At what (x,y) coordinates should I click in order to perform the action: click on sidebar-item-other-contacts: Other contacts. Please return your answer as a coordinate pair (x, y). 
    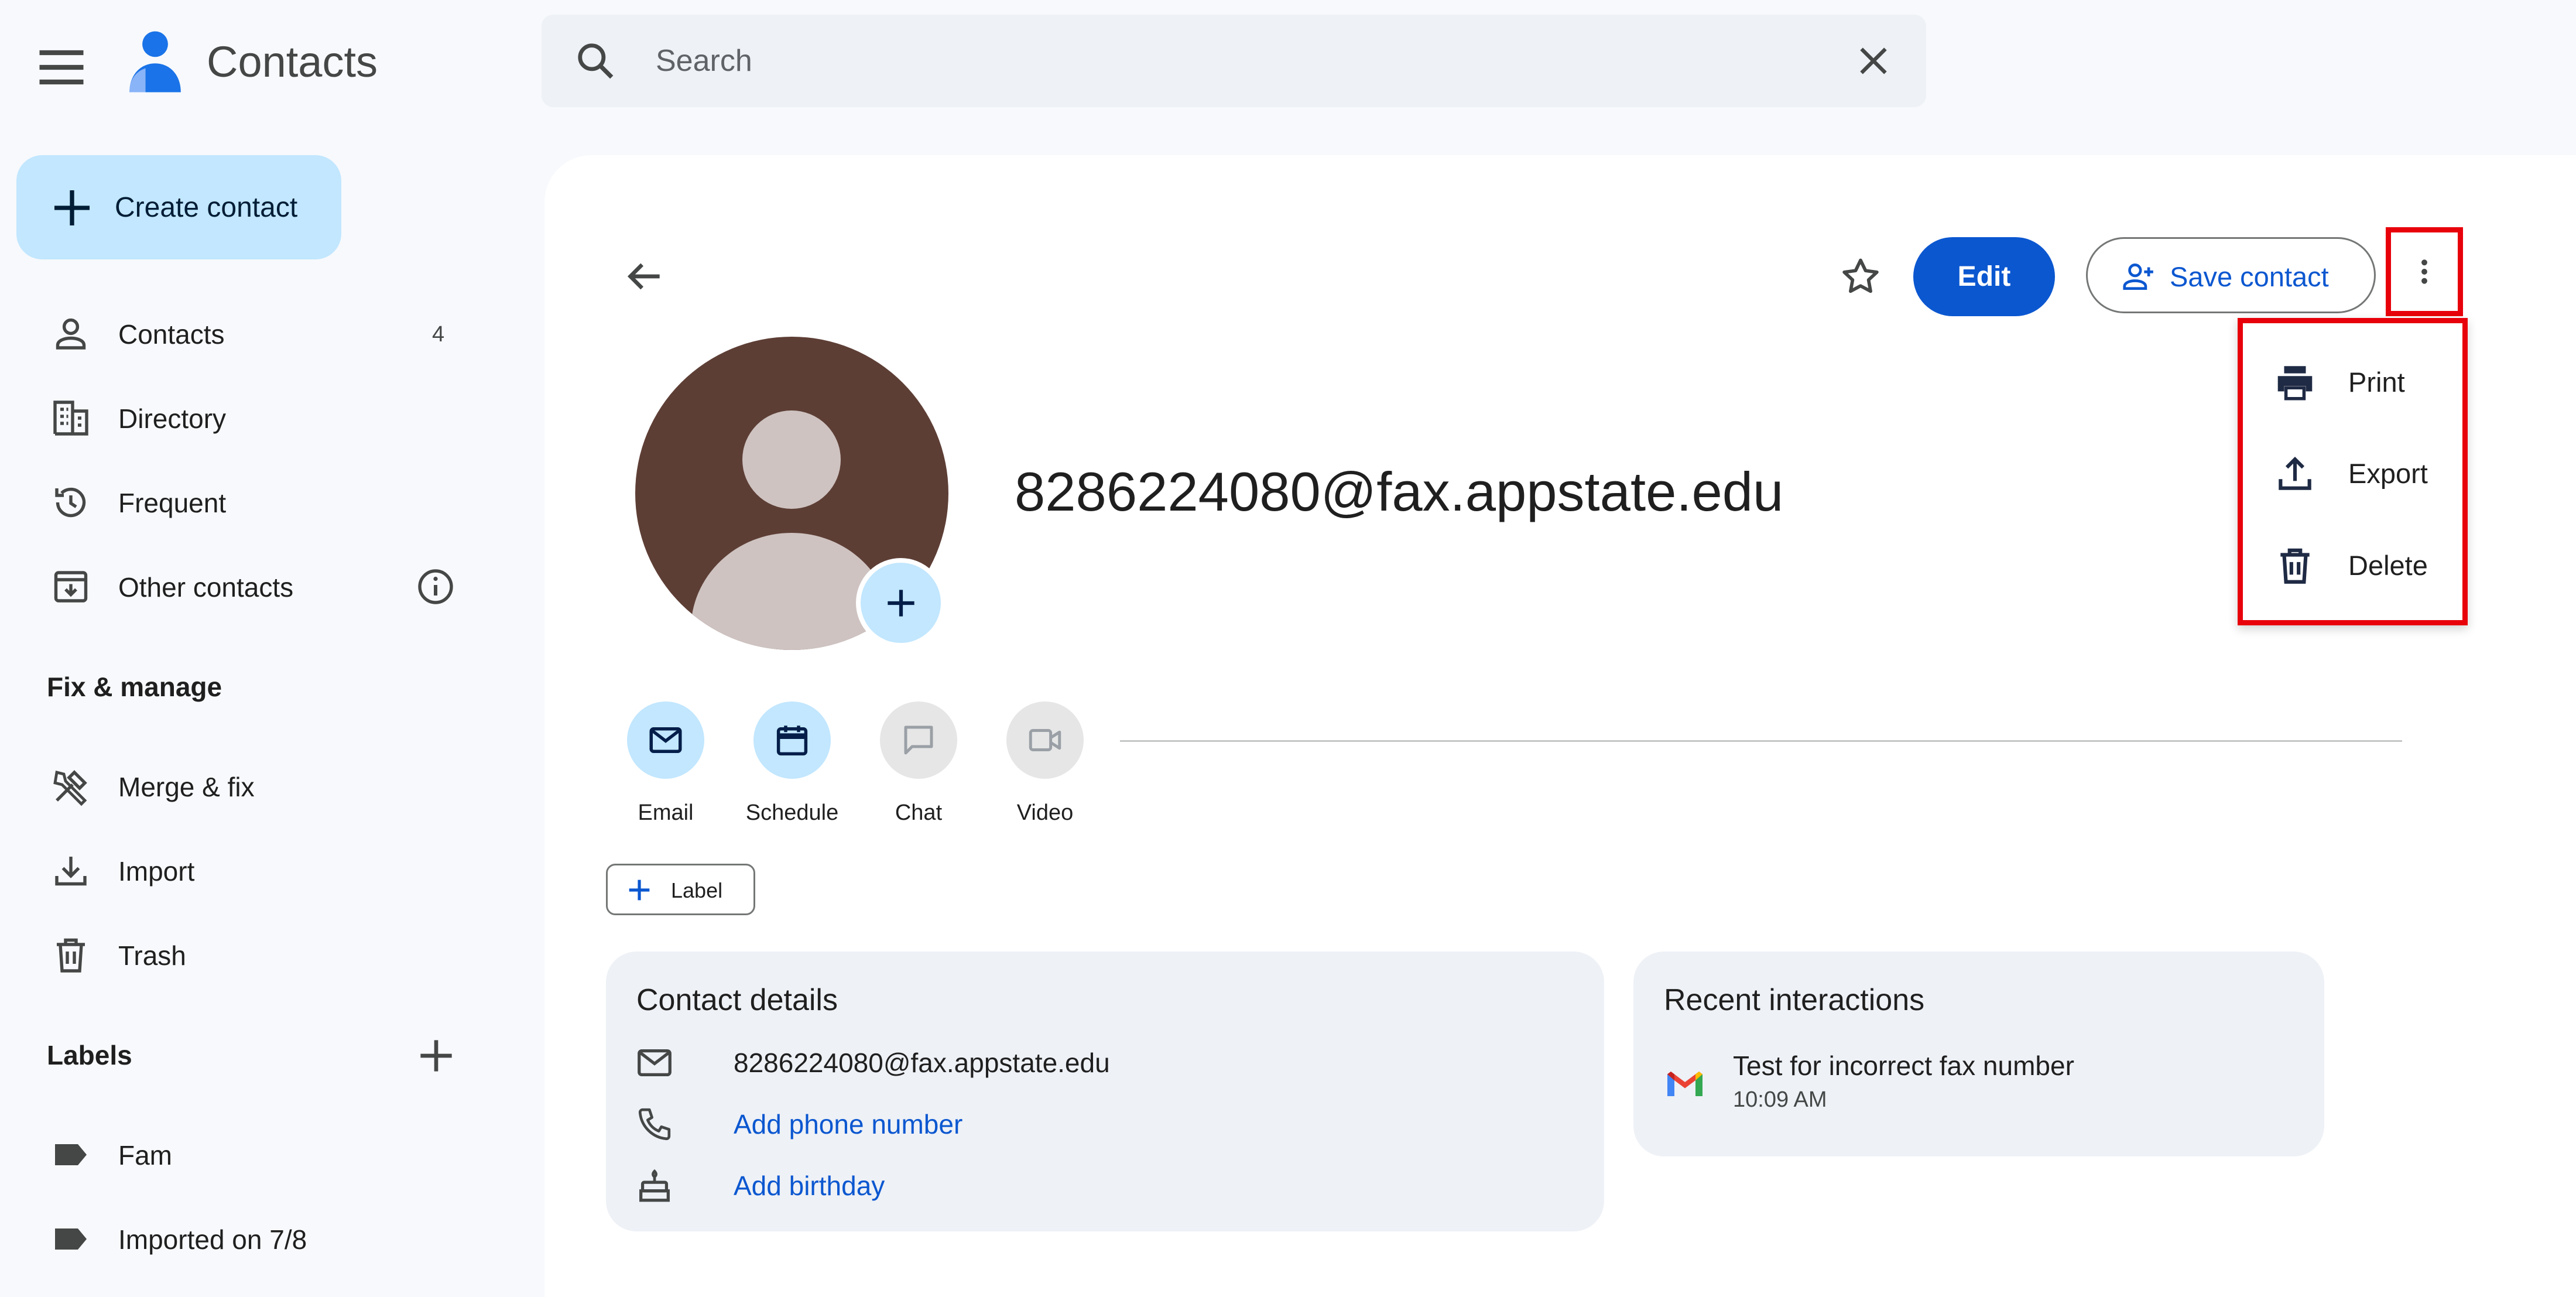
    Looking at the image, I should click on (240, 587).